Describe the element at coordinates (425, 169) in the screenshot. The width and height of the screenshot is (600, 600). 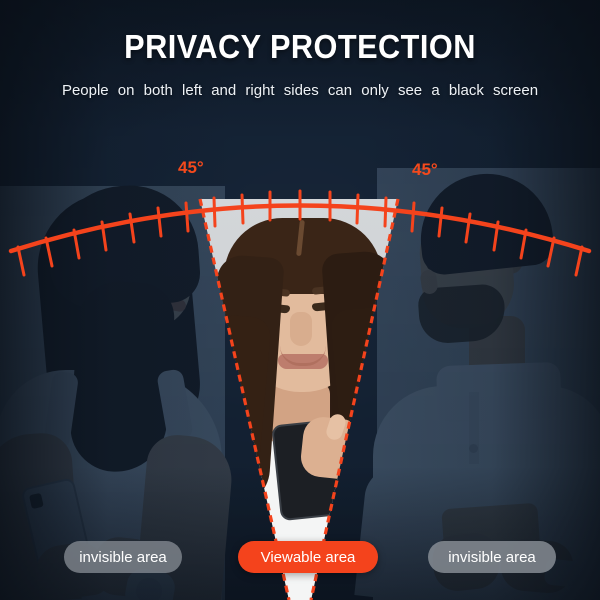
I see `angle-label-right: 45°` at that location.